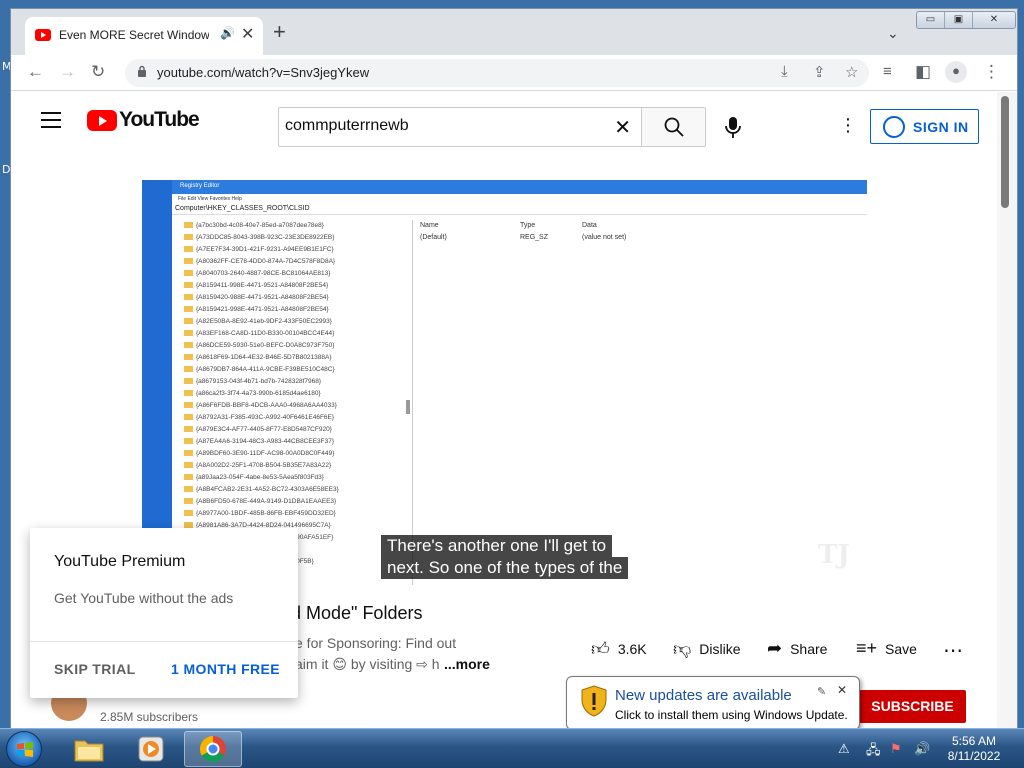 The height and width of the screenshot is (768, 1024). What do you see at coordinates (292, 430) in the screenshot?
I see `registry-key-row: {A879E3C4-AF77-4405-8F77-E8D5487CF920}` at bounding box center [292, 430].